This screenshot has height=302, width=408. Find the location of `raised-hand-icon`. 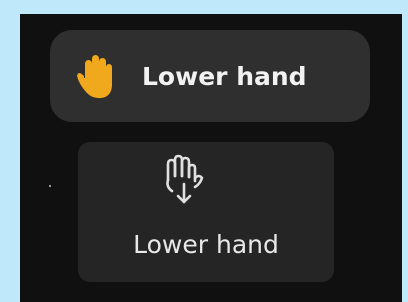

raised-hand-icon is located at coordinates (97, 76).